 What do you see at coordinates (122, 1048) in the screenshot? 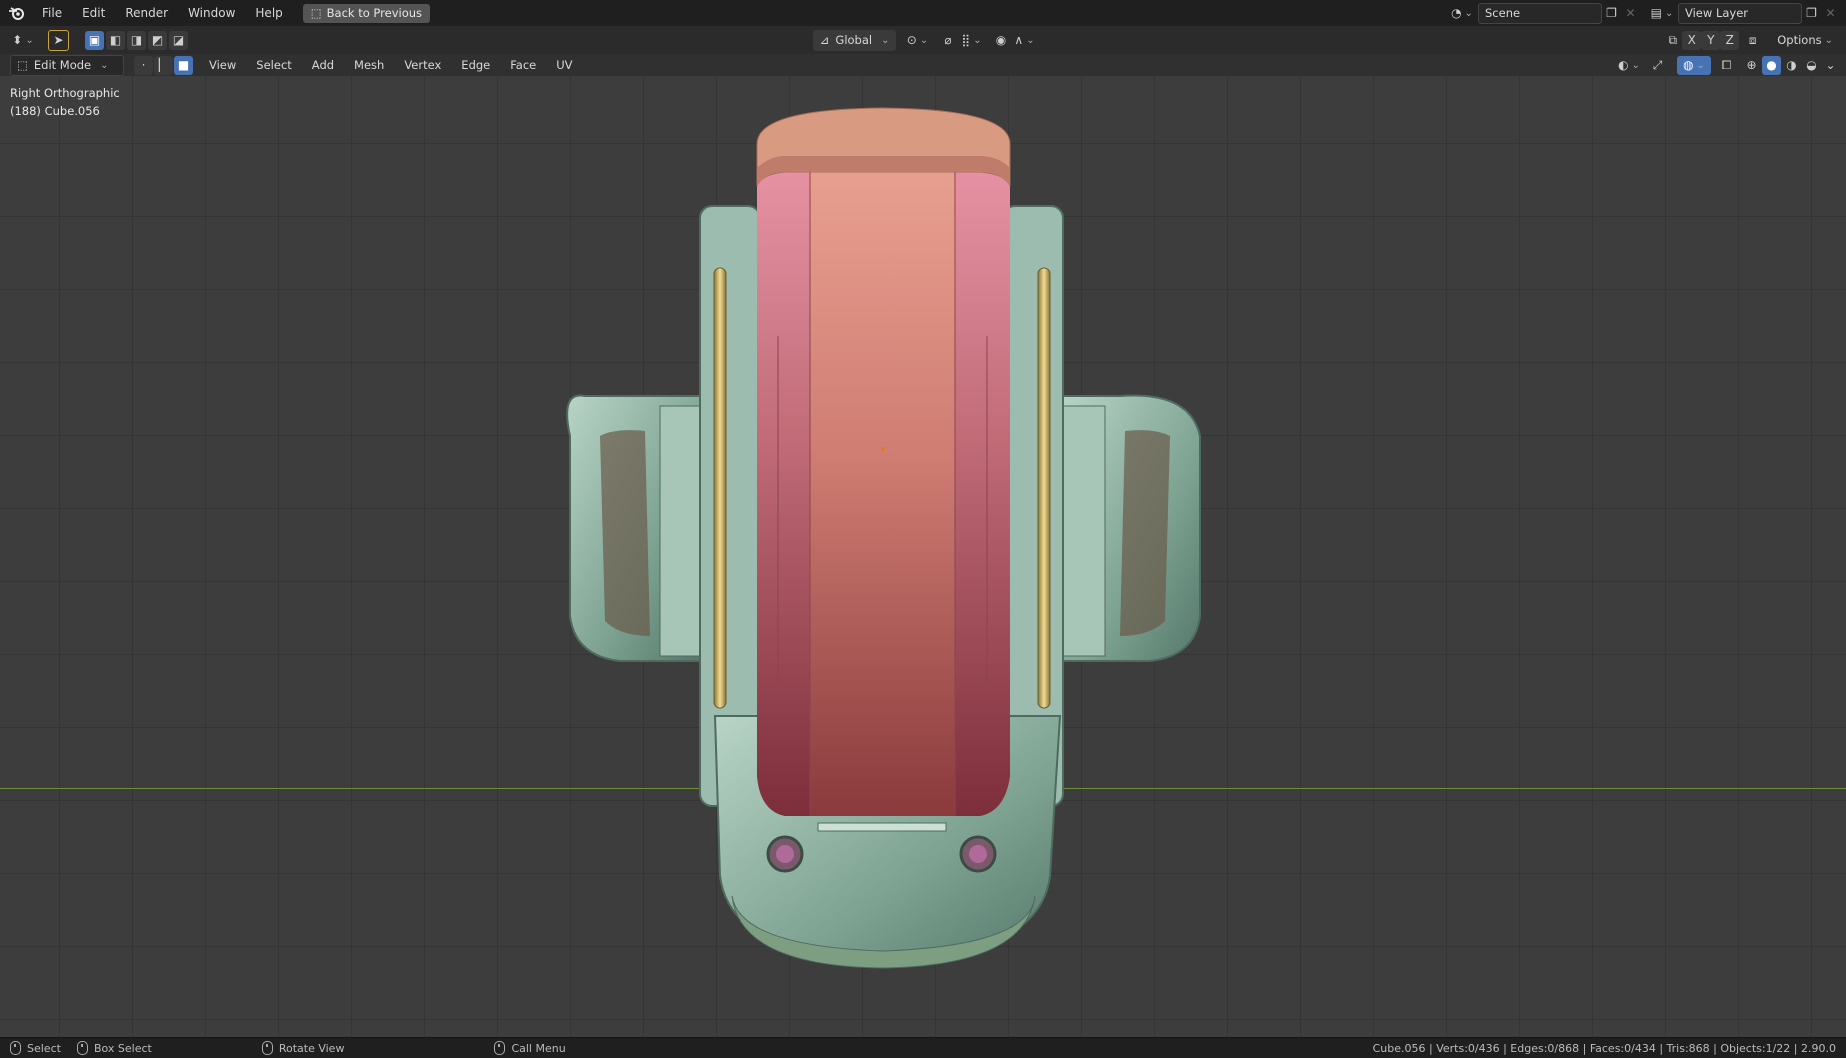
I see `hint-box-select-label: Box Select` at bounding box center [122, 1048].